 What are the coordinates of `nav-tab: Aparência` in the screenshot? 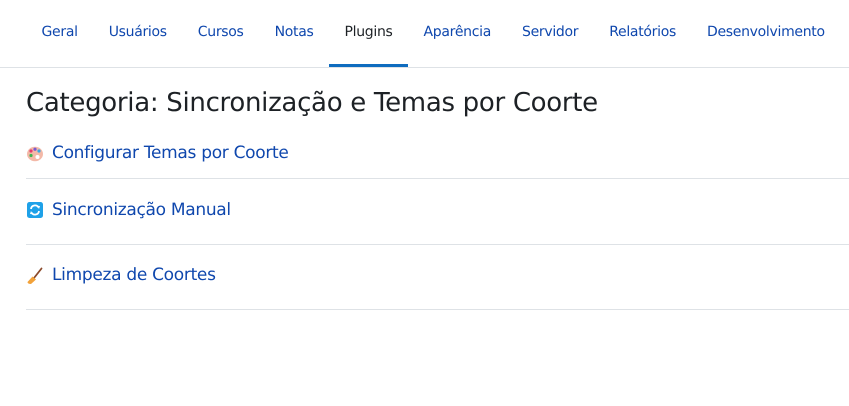 It's located at (457, 33).